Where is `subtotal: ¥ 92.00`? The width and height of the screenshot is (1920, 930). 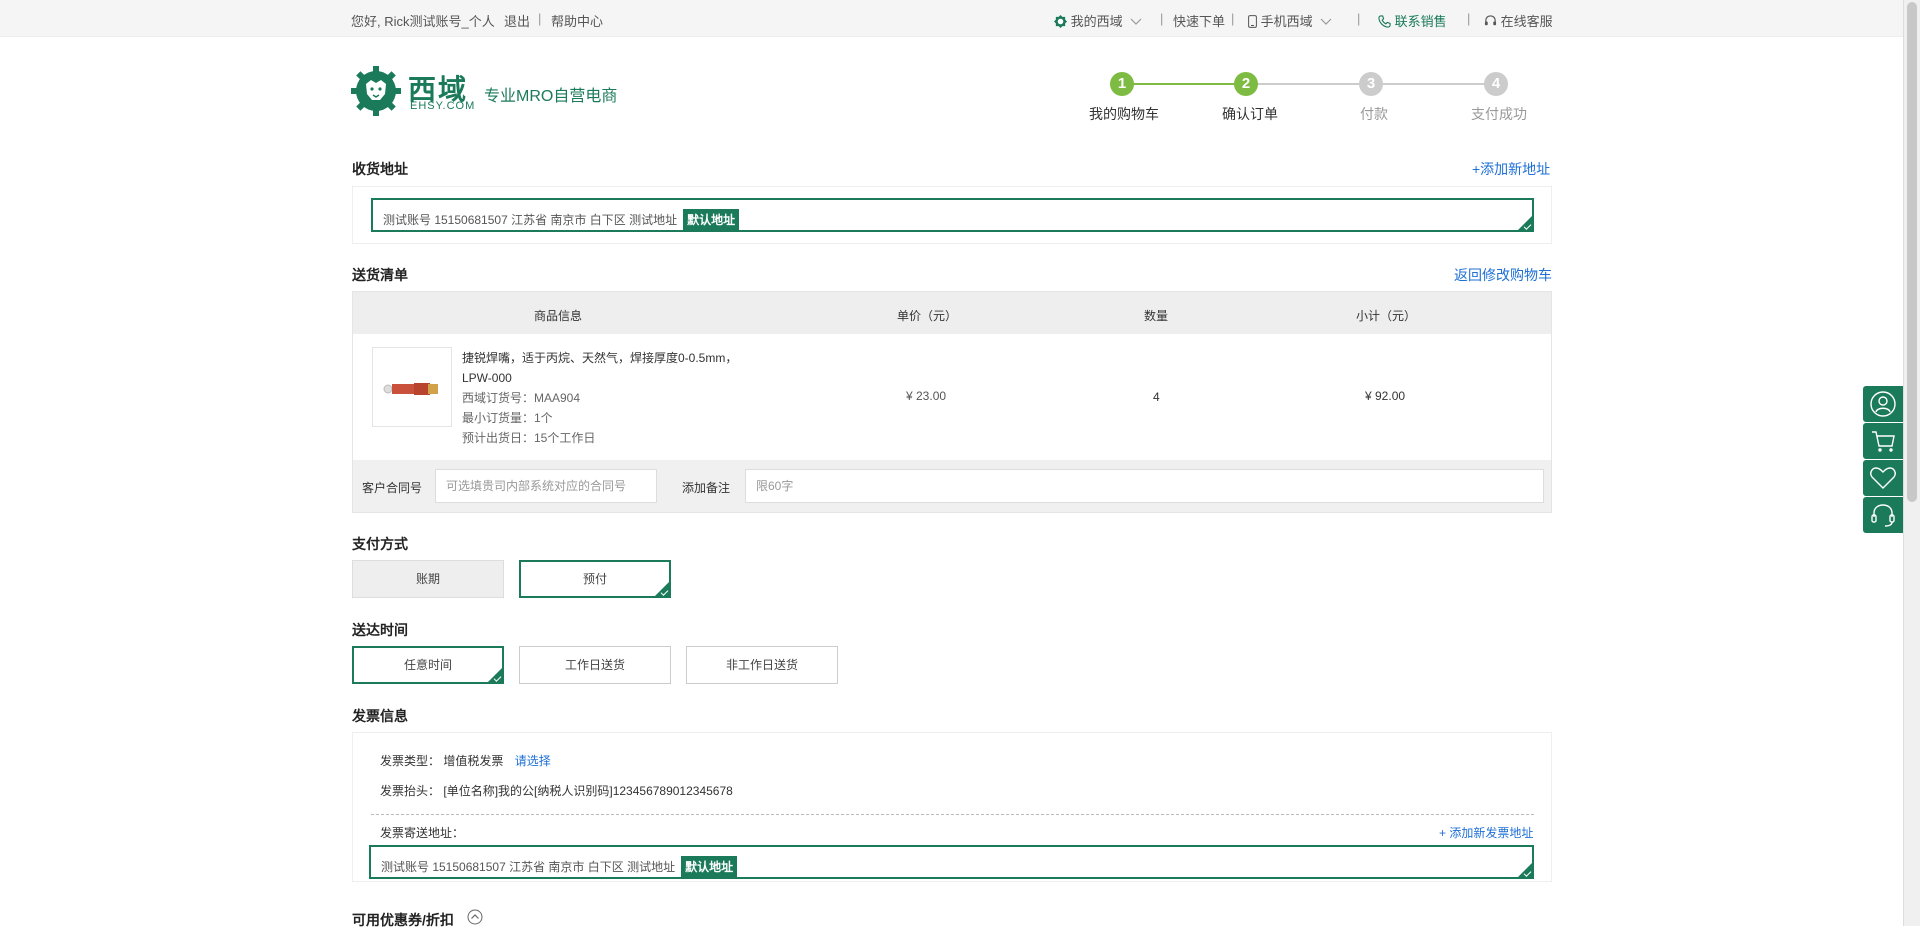
subtotal: ¥ 92.00 is located at coordinates (1385, 396).